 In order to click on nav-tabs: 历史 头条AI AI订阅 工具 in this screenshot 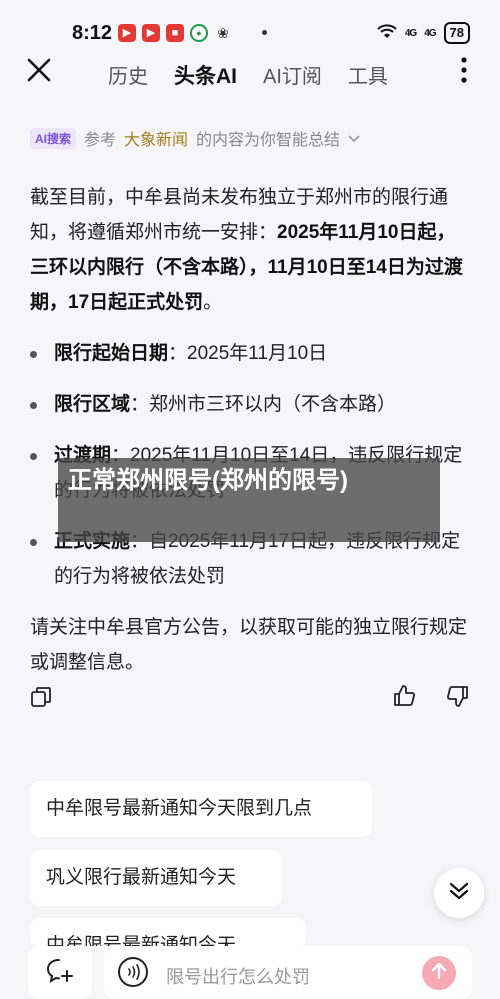, I will do `click(248, 75)`.